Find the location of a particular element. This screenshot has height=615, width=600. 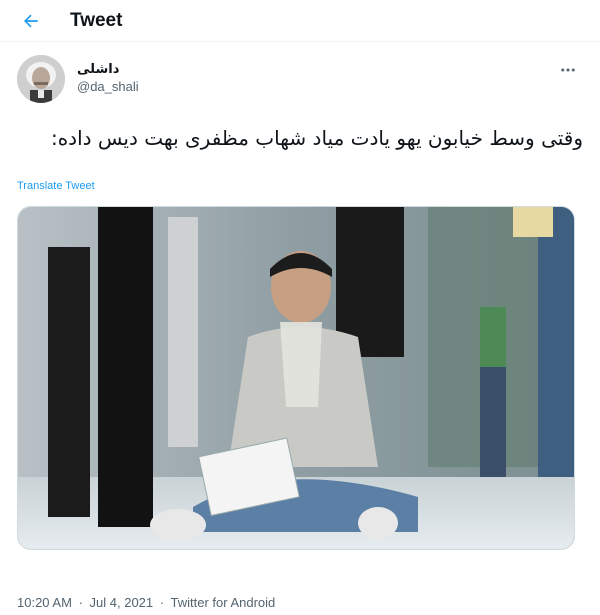

tweet-source: Twitter for Android is located at coordinates (223, 602).